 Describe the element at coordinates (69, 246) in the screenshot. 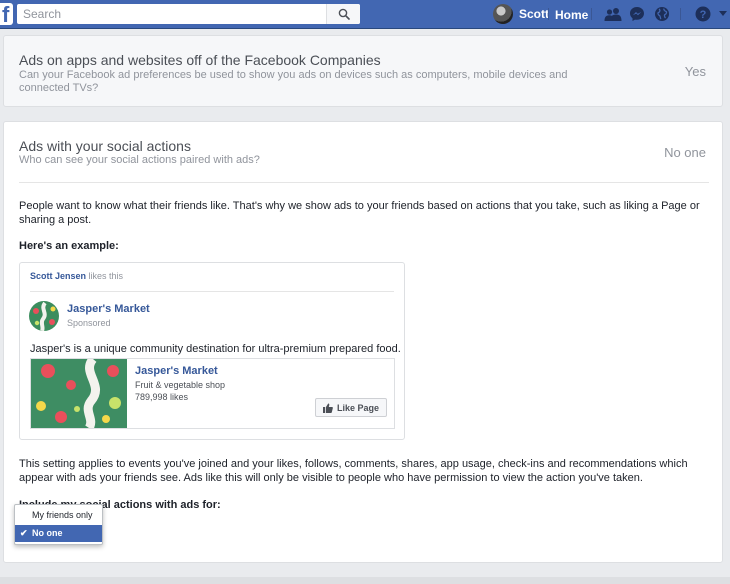

I see `example-heading: Here's an example:` at that location.